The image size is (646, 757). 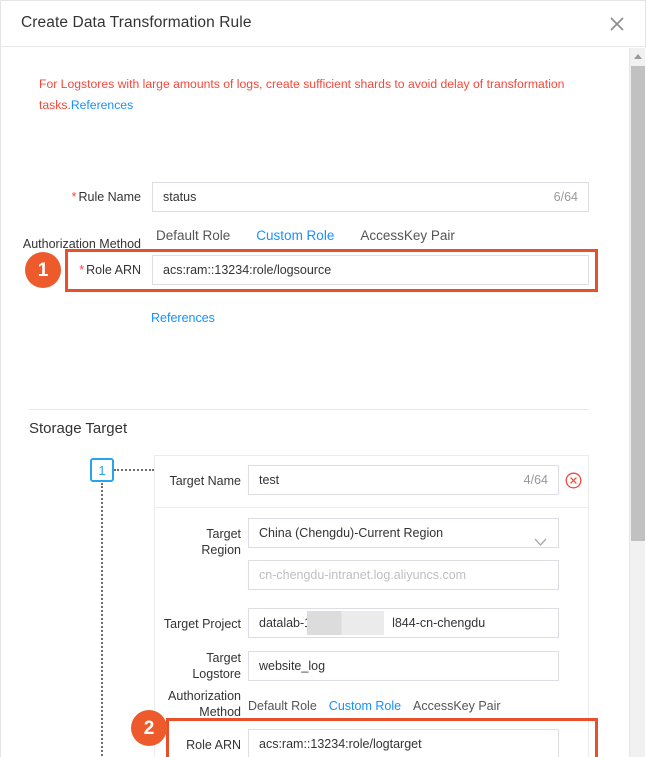 I want to click on target-project-suffix: l844-cn-chengdu, so click(x=439, y=623).